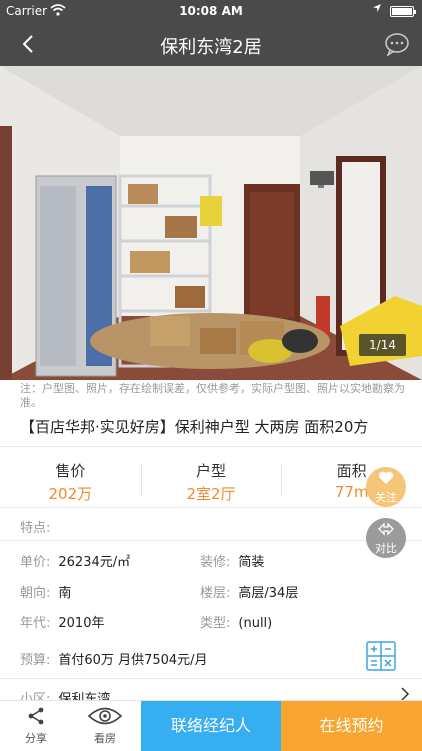 This screenshot has height=751, width=422. What do you see at coordinates (194, 427) in the screenshot?
I see `listing-title: 【百店华邦·实见好房】保利神户型 大两房 面积20方` at bounding box center [194, 427].